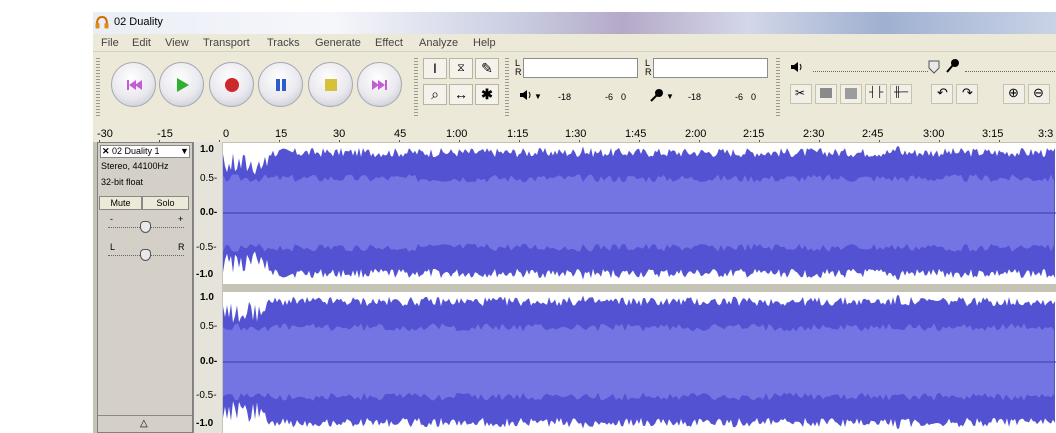 This screenshot has width=1056, height=433. What do you see at coordinates (952, 66) in the screenshot?
I see `input-volume-icon` at bounding box center [952, 66].